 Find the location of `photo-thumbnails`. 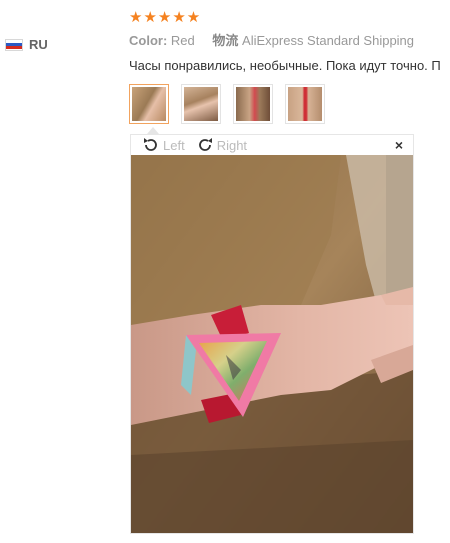

photo-thumbnails is located at coordinates (227, 104).